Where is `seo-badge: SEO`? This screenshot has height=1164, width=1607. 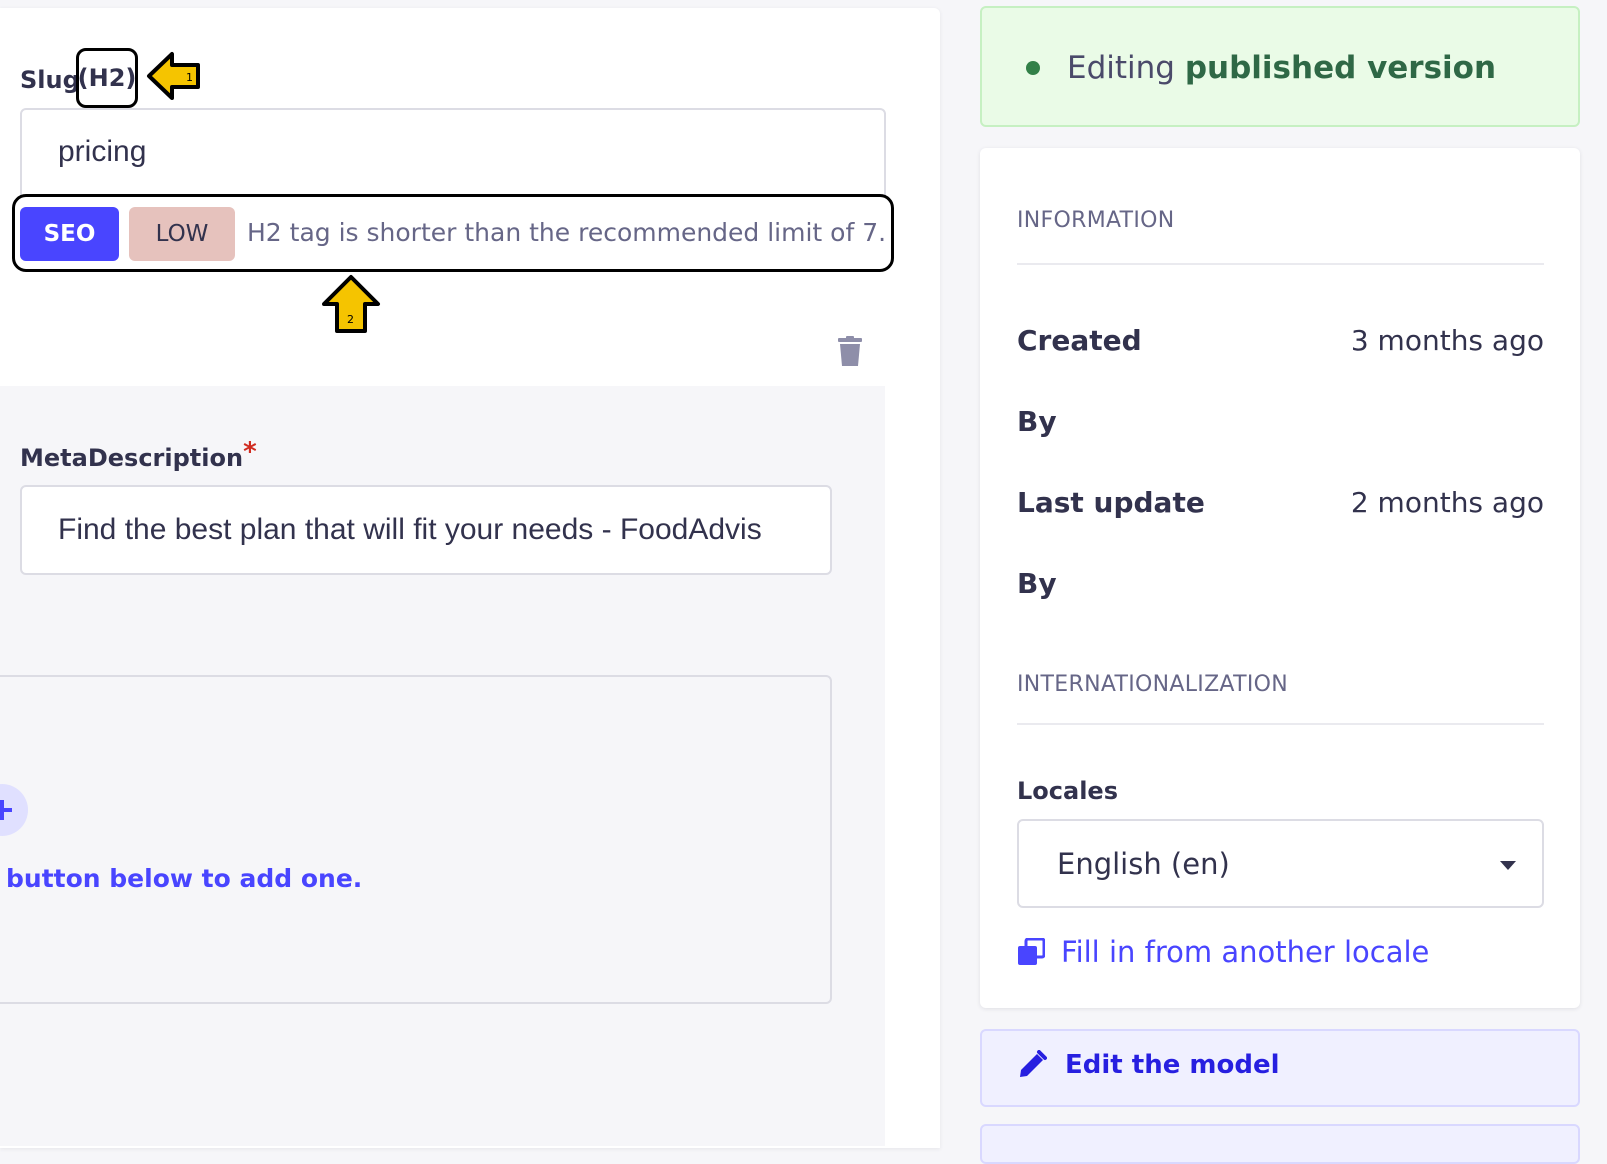
seo-badge: SEO is located at coordinates (69, 234).